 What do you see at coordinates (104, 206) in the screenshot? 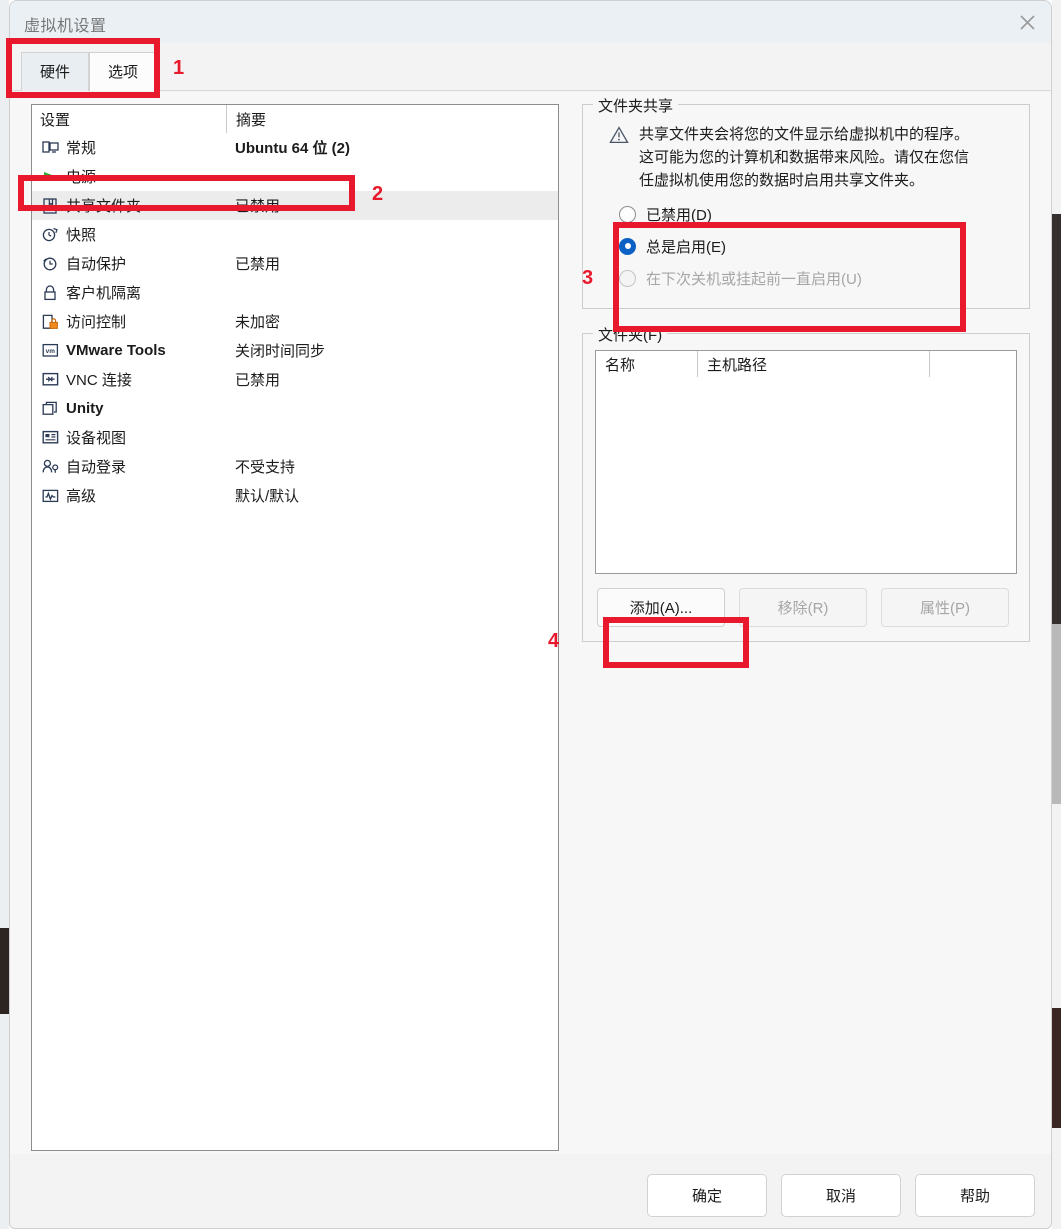
I see `settings-row-text: 共享文件夹` at bounding box center [104, 206].